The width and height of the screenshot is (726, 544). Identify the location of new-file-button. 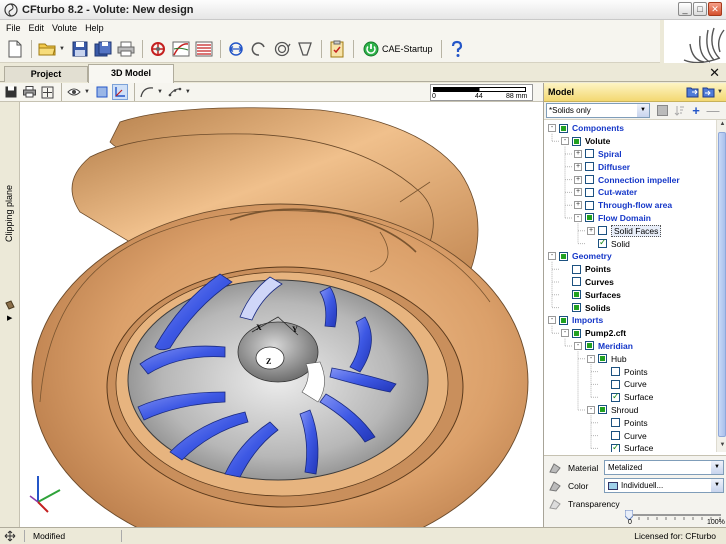
(15, 49).